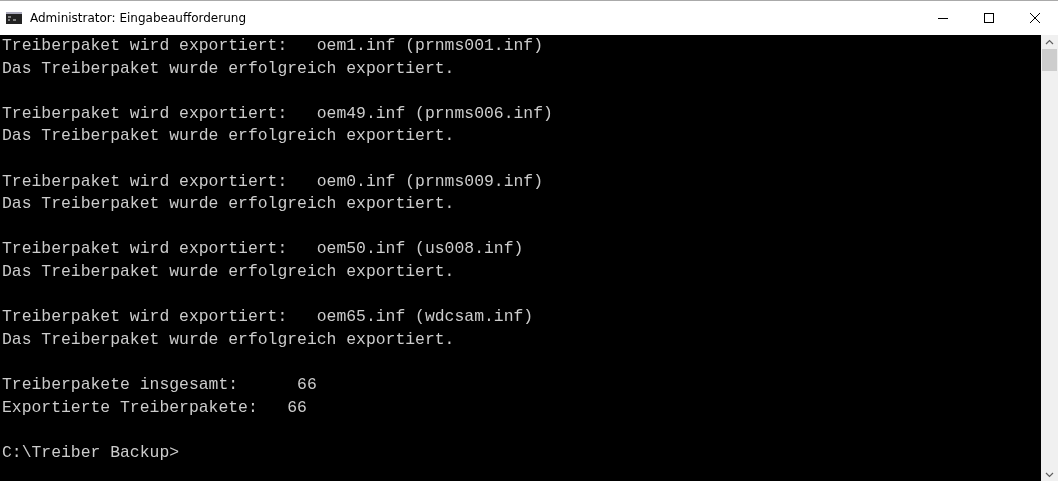 This screenshot has width=1058, height=481. Describe the element at coordinates (1049, 258) in the screenshot. I see `scrollbar` at that location.